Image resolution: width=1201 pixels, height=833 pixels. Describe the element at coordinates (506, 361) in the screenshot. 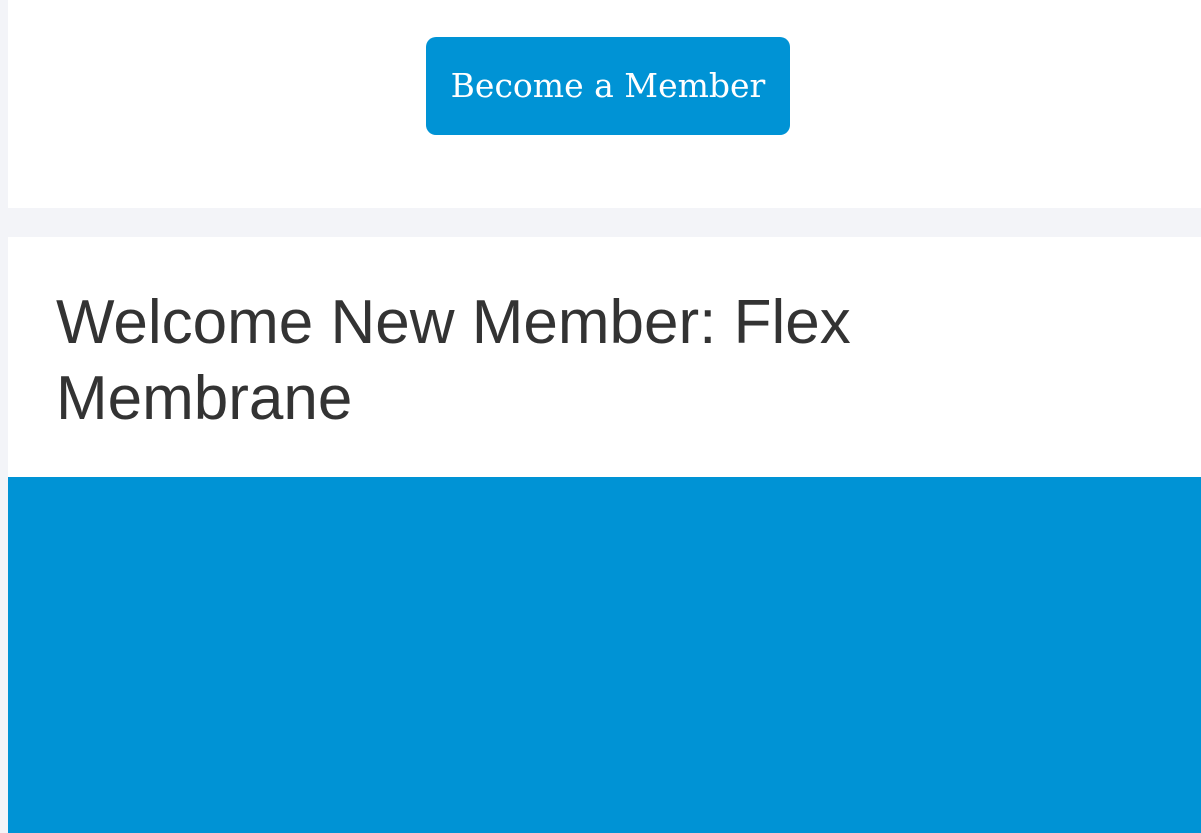

I see `post-title: Welcome New Member: Flex Membrane` at that location.